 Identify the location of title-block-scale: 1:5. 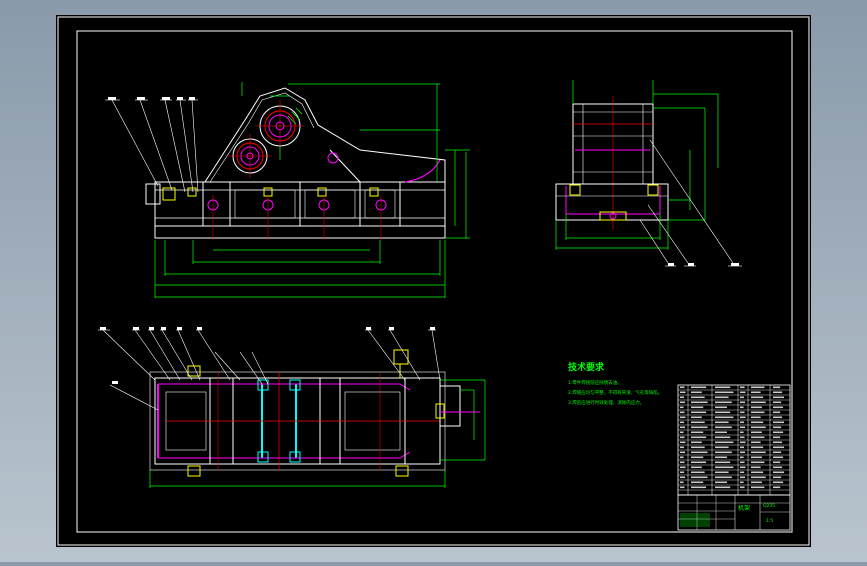
(769, 521).